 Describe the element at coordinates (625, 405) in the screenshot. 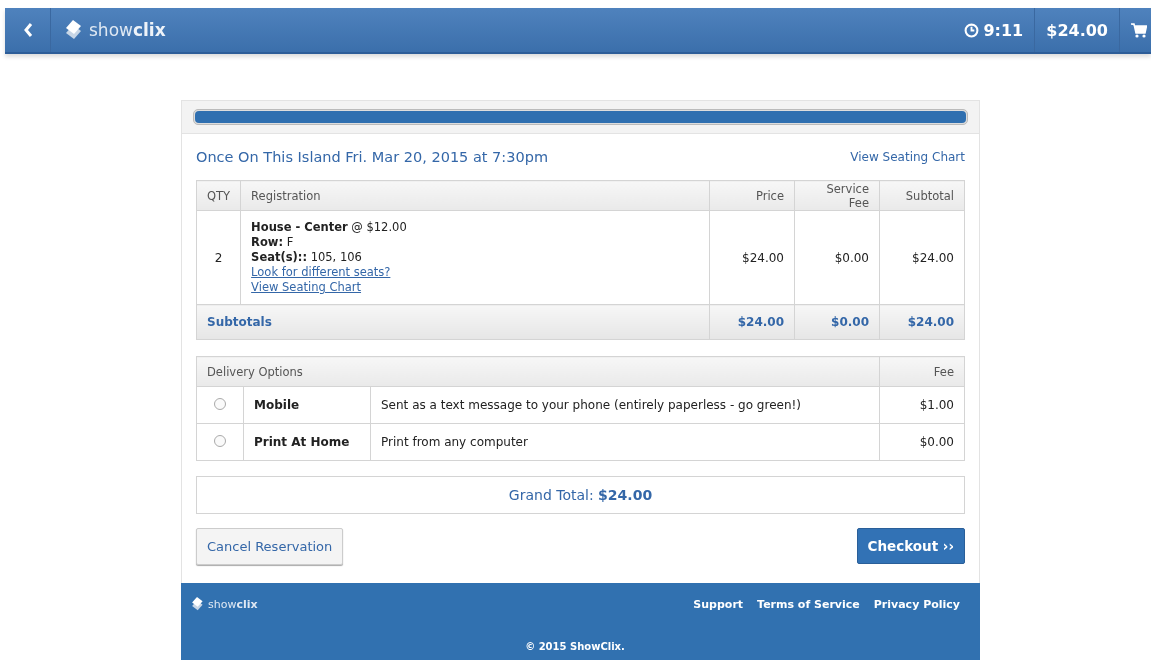

I see `delivery-description: Sent as a text message to your phone (entirely paperless - go green!)` at that location.